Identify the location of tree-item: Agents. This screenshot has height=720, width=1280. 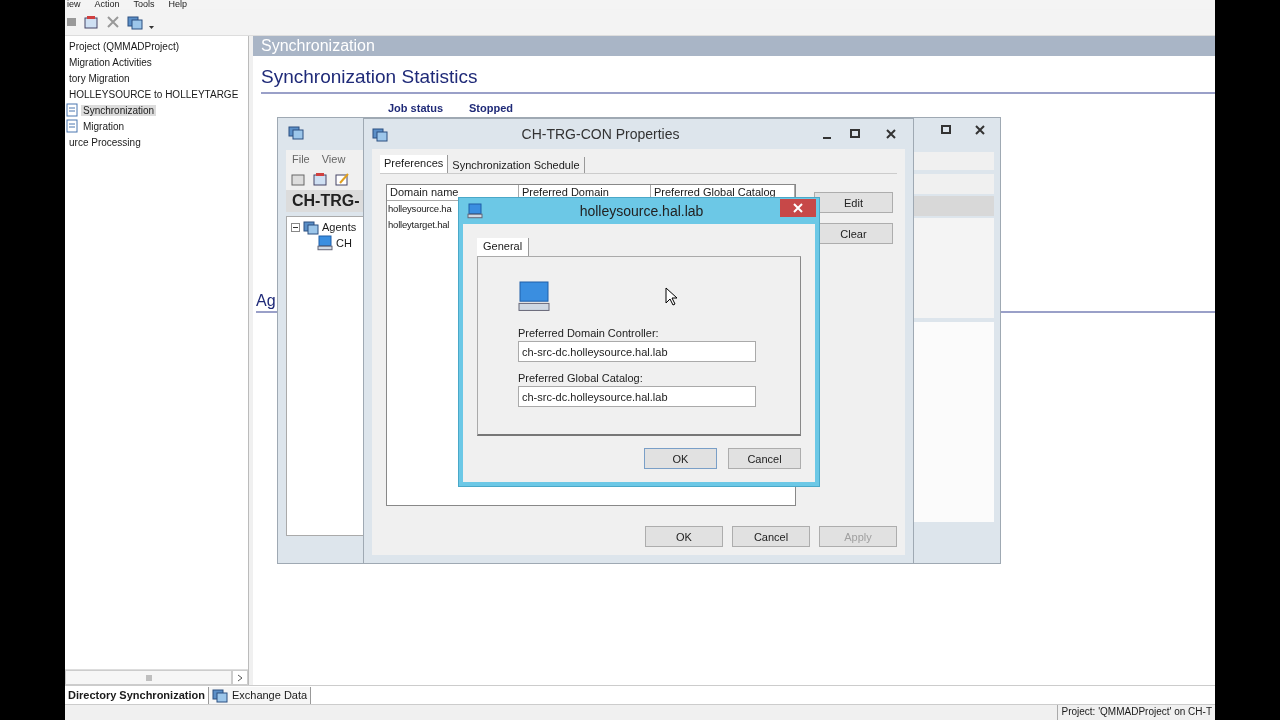
(339, 227).